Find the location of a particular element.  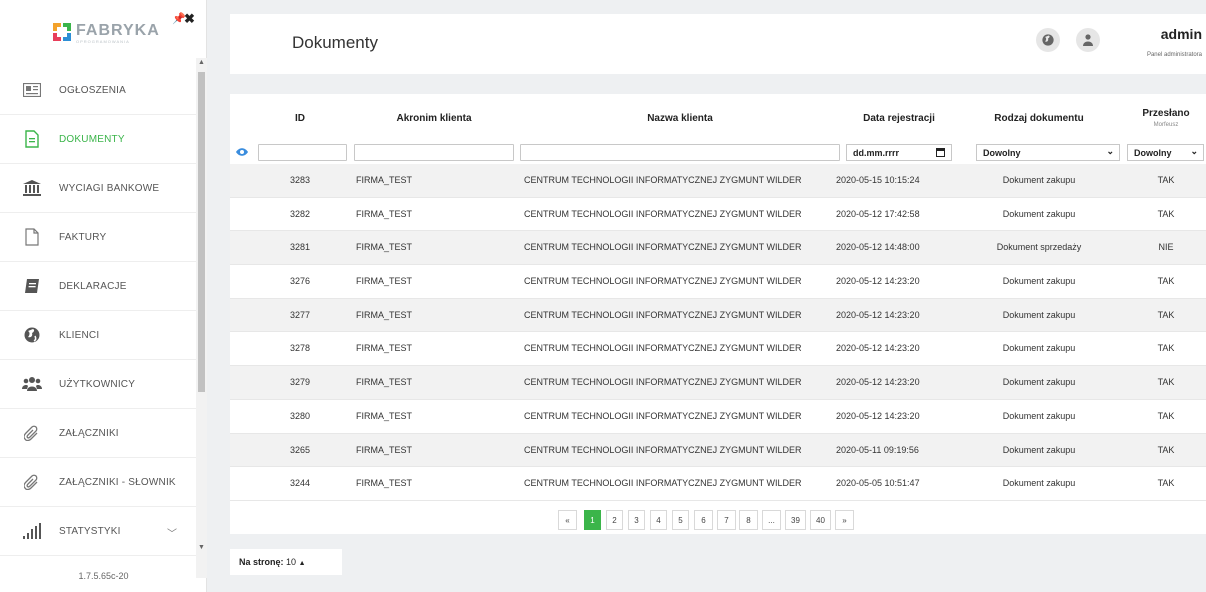

pagination-page: 6 is located at coordinates (703, 520).